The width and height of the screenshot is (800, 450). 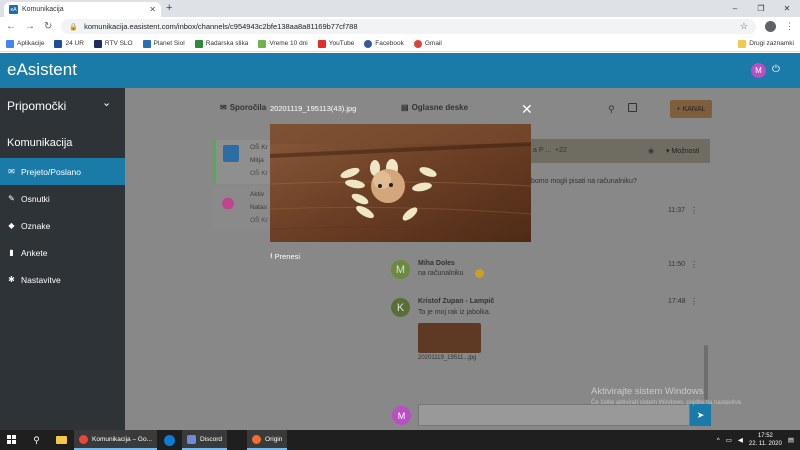 I want to click on network-icon: ▭, so click(x=729, y=440).